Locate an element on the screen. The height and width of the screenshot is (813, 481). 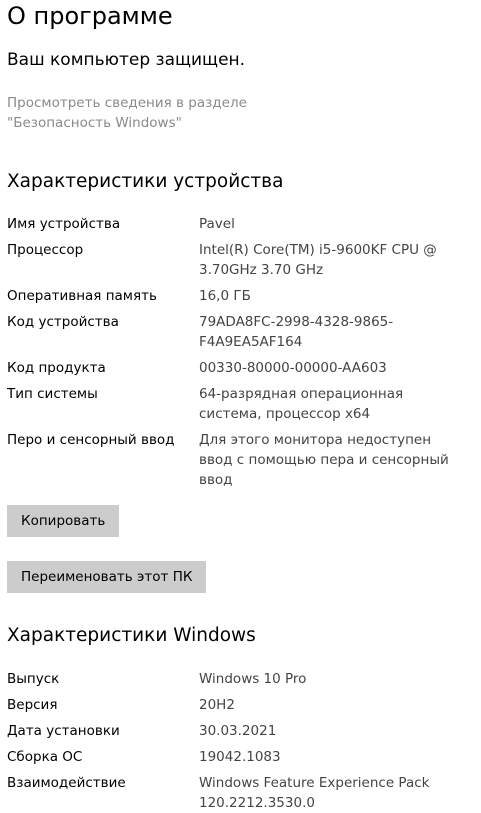
spec-value: 00330-80000-00000-AA603 is located at coordinates (293, 368).